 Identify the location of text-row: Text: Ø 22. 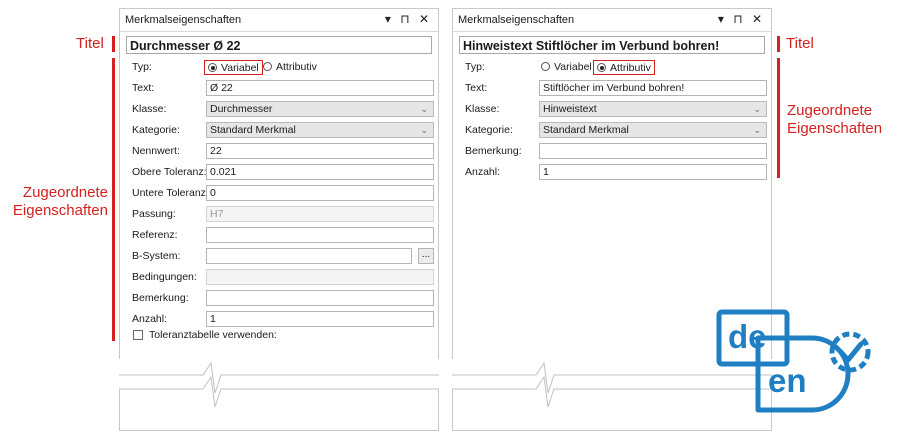
(281, 89).